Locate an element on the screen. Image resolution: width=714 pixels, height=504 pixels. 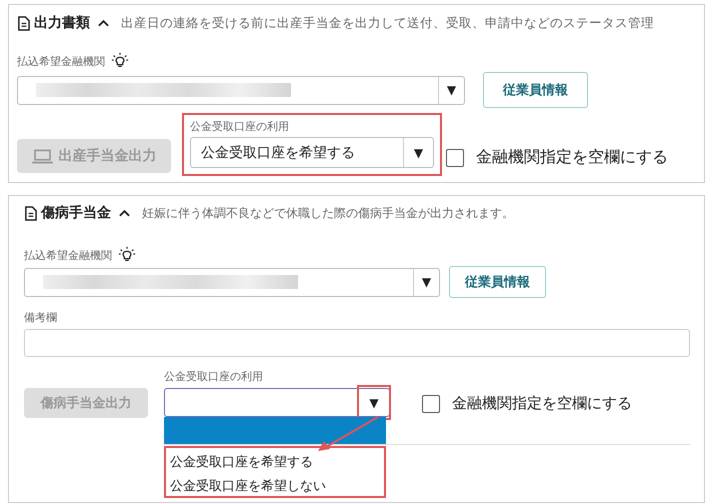
dropdown-option: 公金受取口座を希望する is located at coordinates (275, 460).